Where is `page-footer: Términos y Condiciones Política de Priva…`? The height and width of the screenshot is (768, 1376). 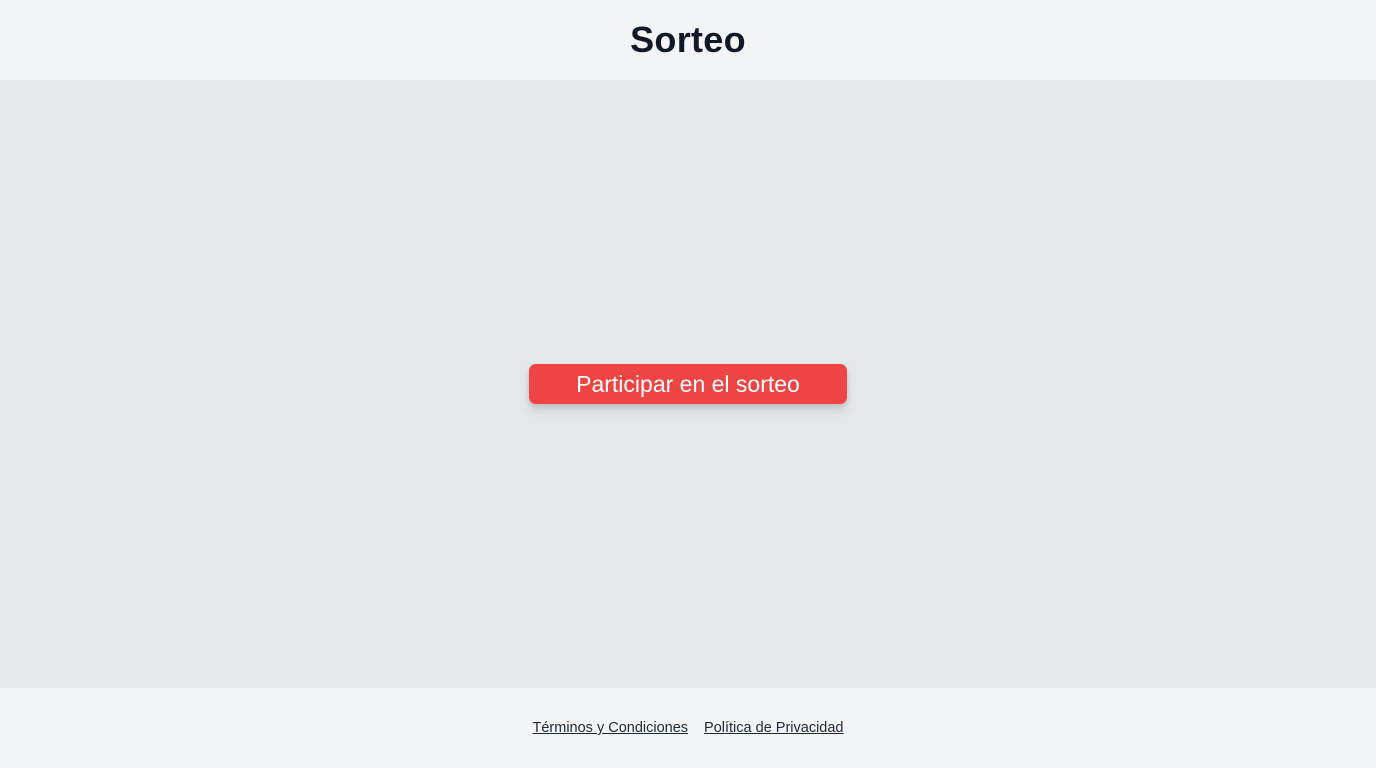
page-footer: Términos y Condiciones Política de Priva… is located at coordinates (688, 728).